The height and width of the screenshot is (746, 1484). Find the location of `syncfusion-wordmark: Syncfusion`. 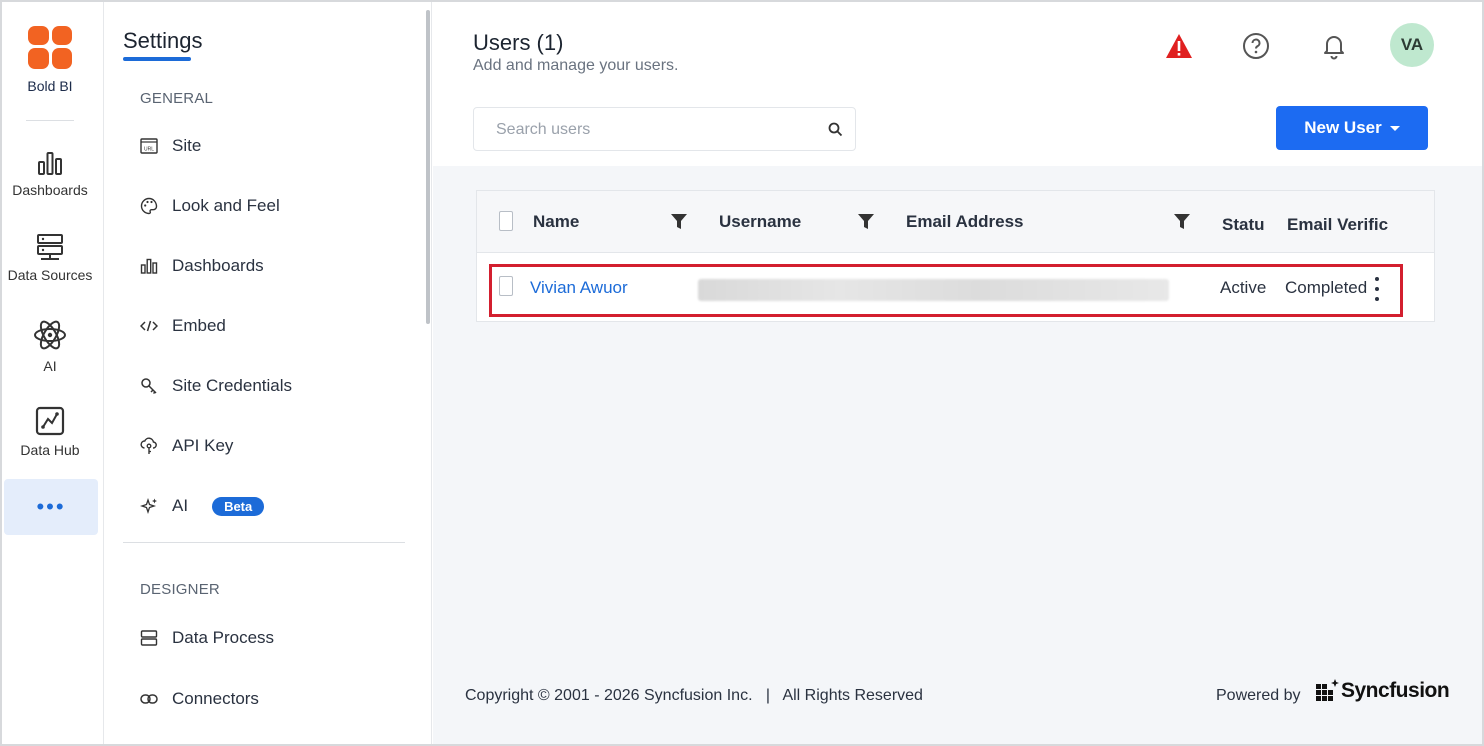

syncfusion-wordmark: Syncfusion is located at coordinates (1395, 690).